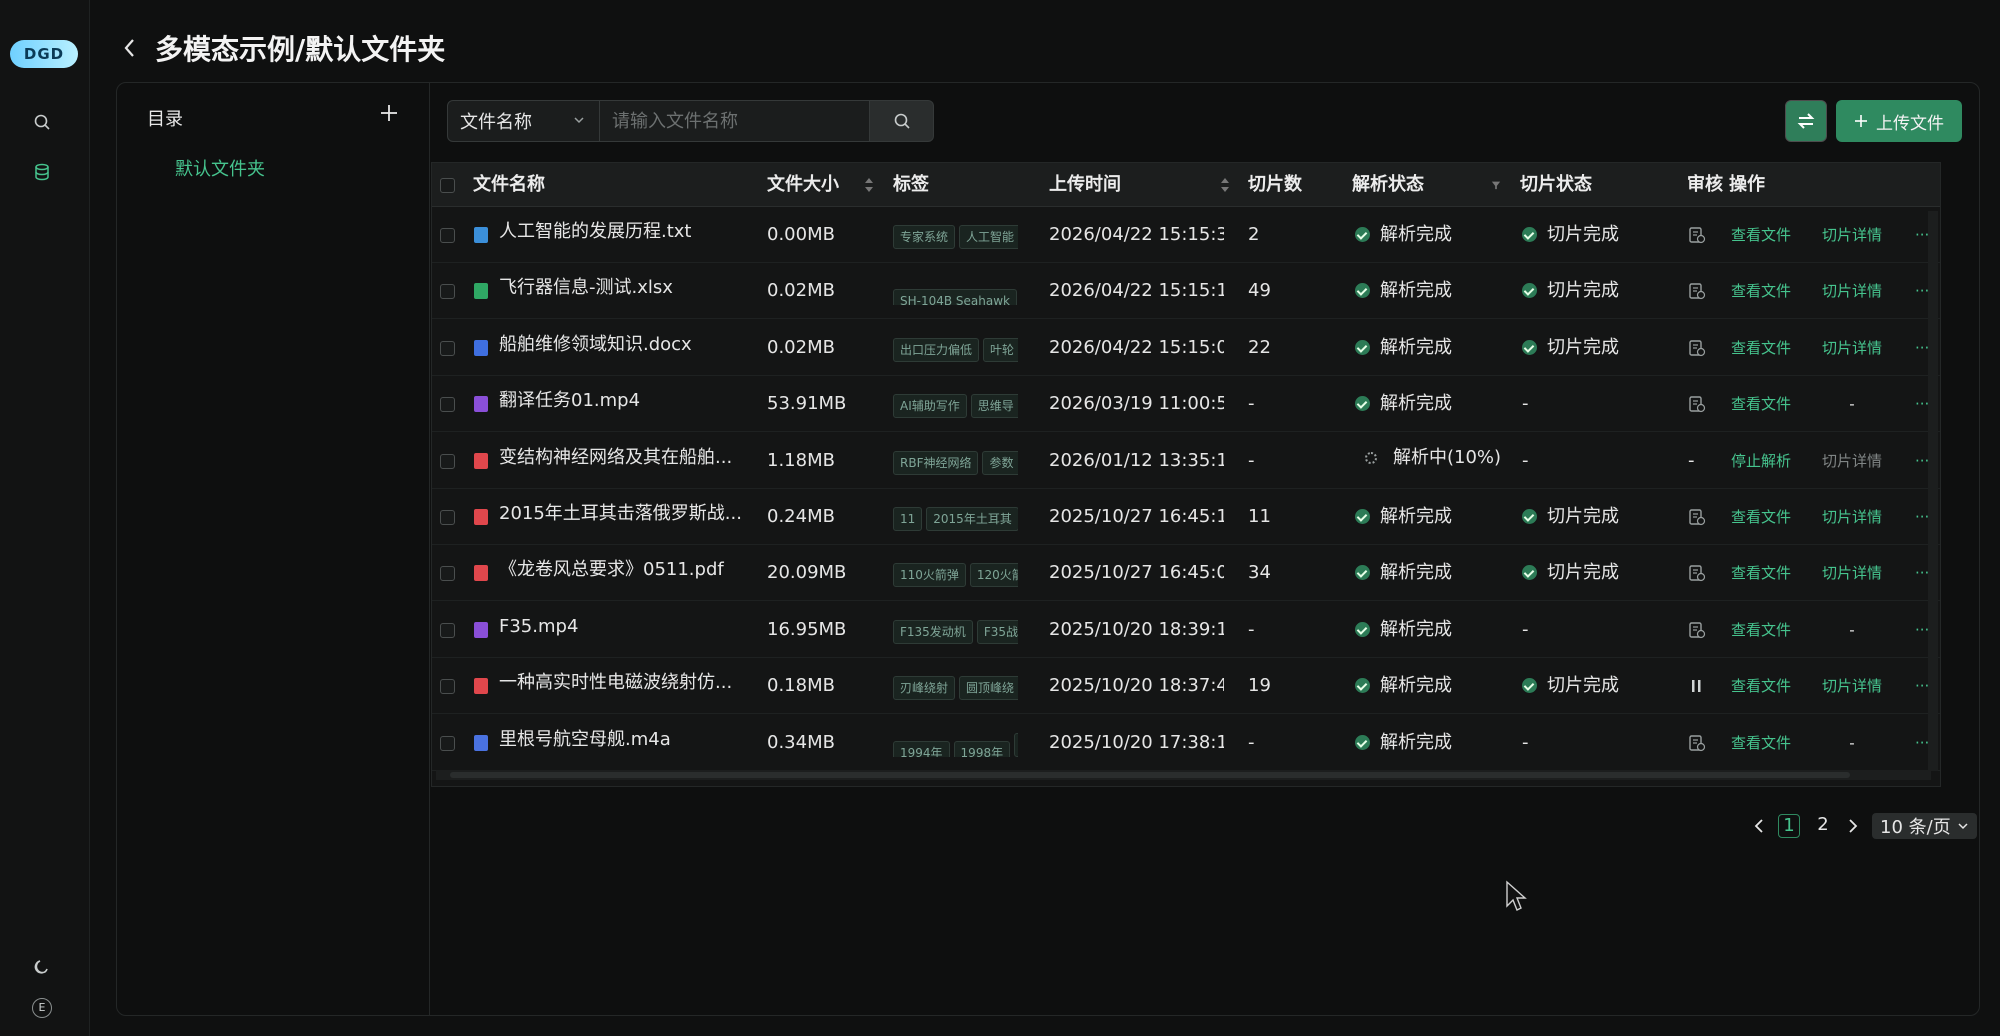 Image resolution: width=2000 pixels, height=1036 pixels. Describe the element at coordinates (626, 235) in the screenshot. I see `file-name: 人工智能的发展历程.txt` at that location.